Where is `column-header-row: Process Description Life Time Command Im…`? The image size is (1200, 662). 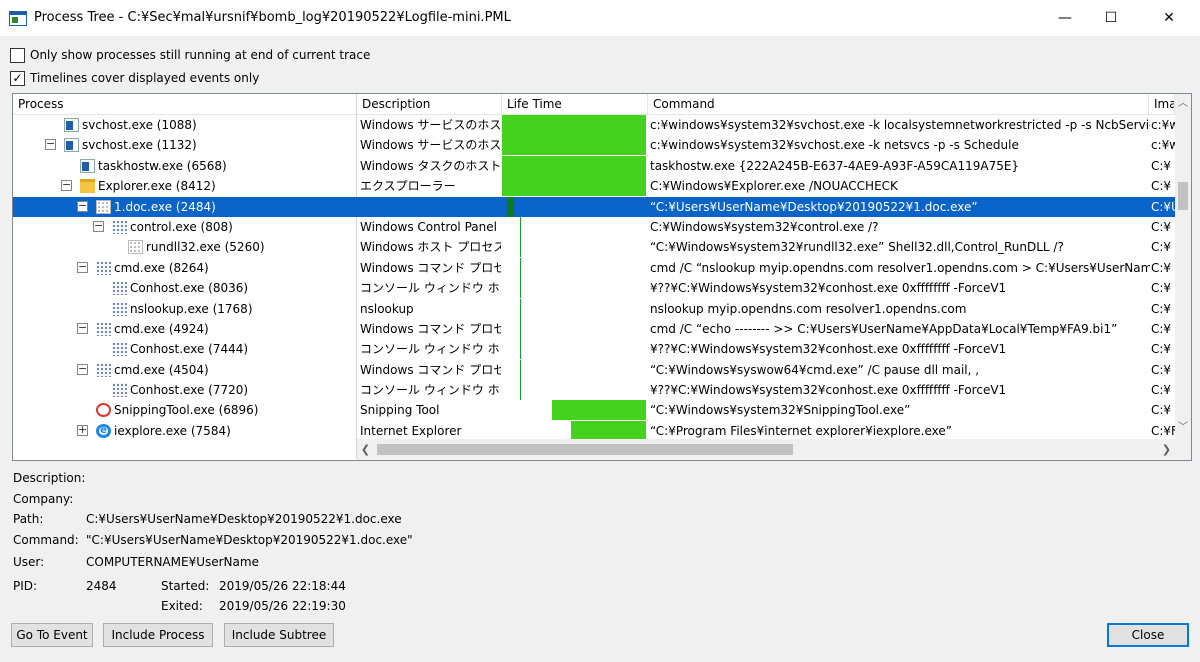
column-header-row: Process Description Life Time Command Im… is located at coordinates (594, 104).